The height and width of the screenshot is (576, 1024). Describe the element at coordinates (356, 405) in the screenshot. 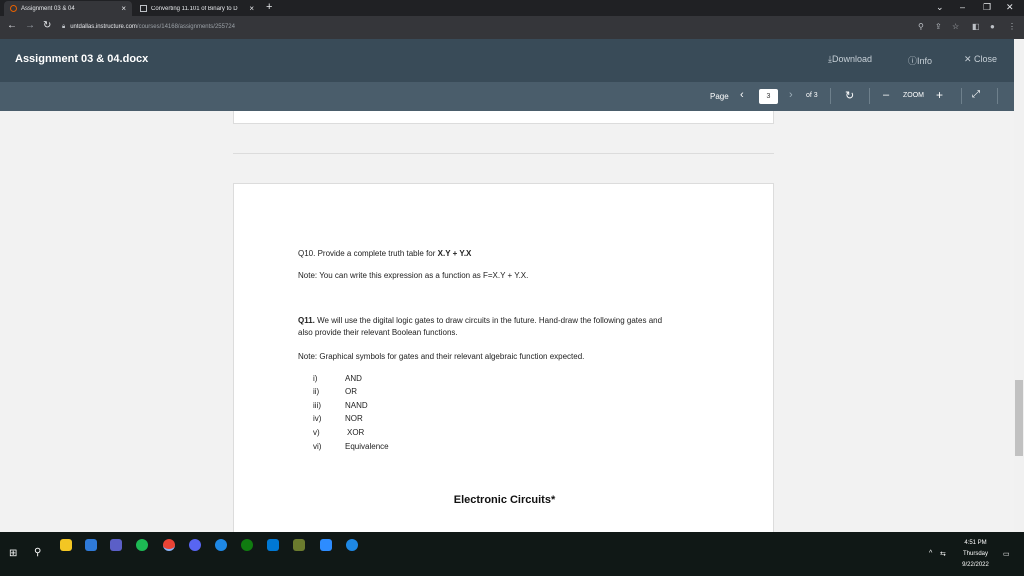

I see `gate-name: NAND` at that location.